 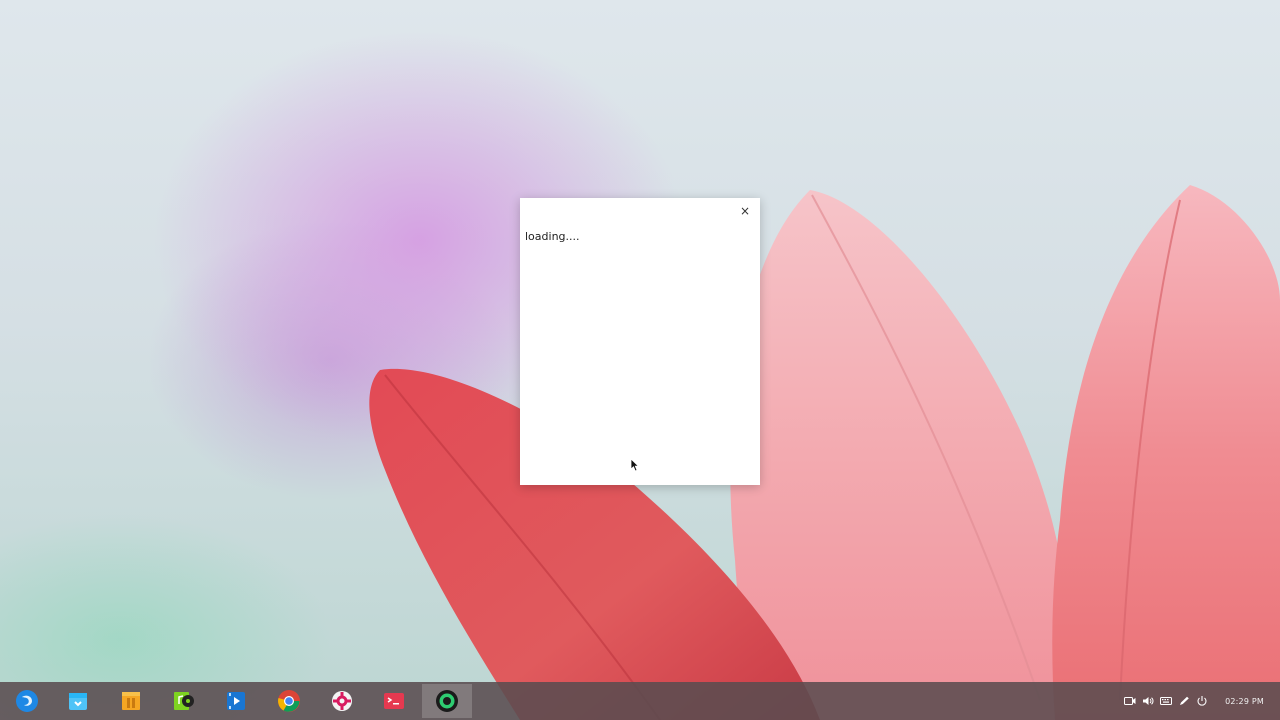 I want to click on mouse-pointer-icon, so click(x=635, y=465).